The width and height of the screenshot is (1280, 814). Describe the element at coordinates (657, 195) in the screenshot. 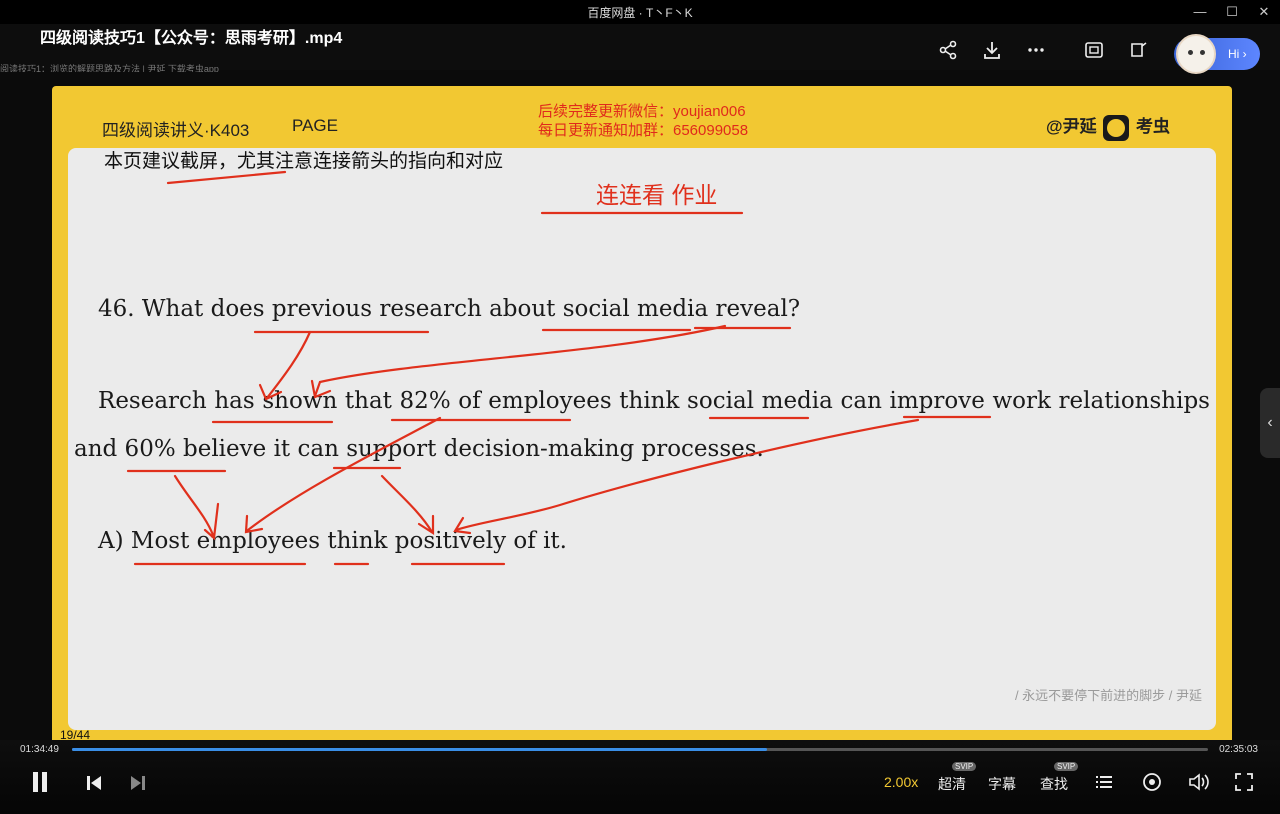

I see `homework-label: 连连看 作业` at that location.